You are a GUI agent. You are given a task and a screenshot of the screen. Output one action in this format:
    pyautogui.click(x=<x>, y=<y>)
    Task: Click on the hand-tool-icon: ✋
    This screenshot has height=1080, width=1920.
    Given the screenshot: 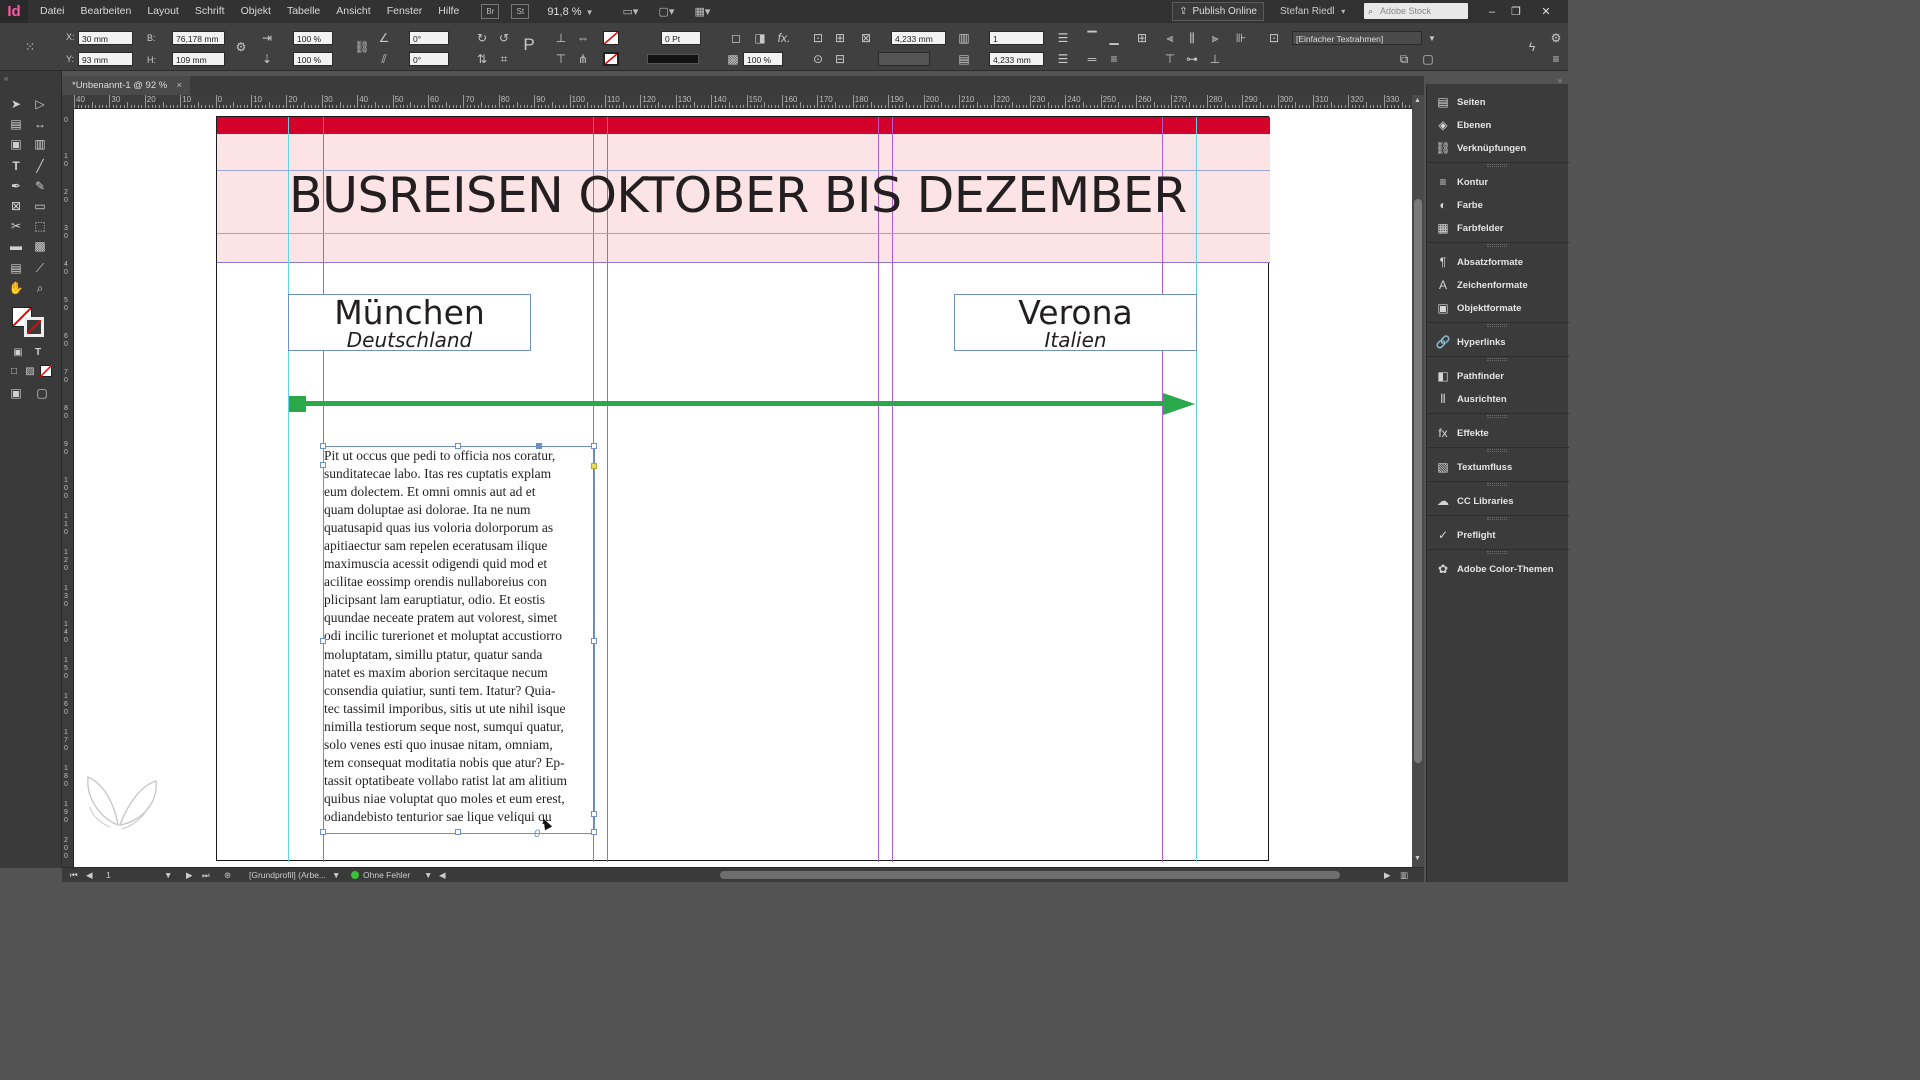 What is the action you would take?
    pyautogui.click(x=16, y=288)
    